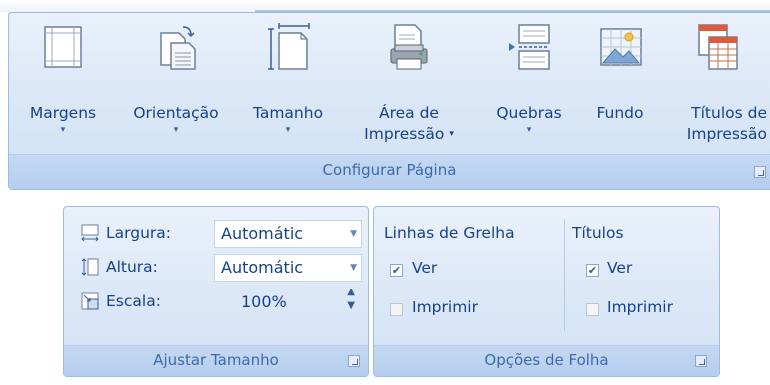  What do you see at coordinates (385, 6) in the screenshot?
I see `ribbon-tab-strip` at bounding box center [385, 6].